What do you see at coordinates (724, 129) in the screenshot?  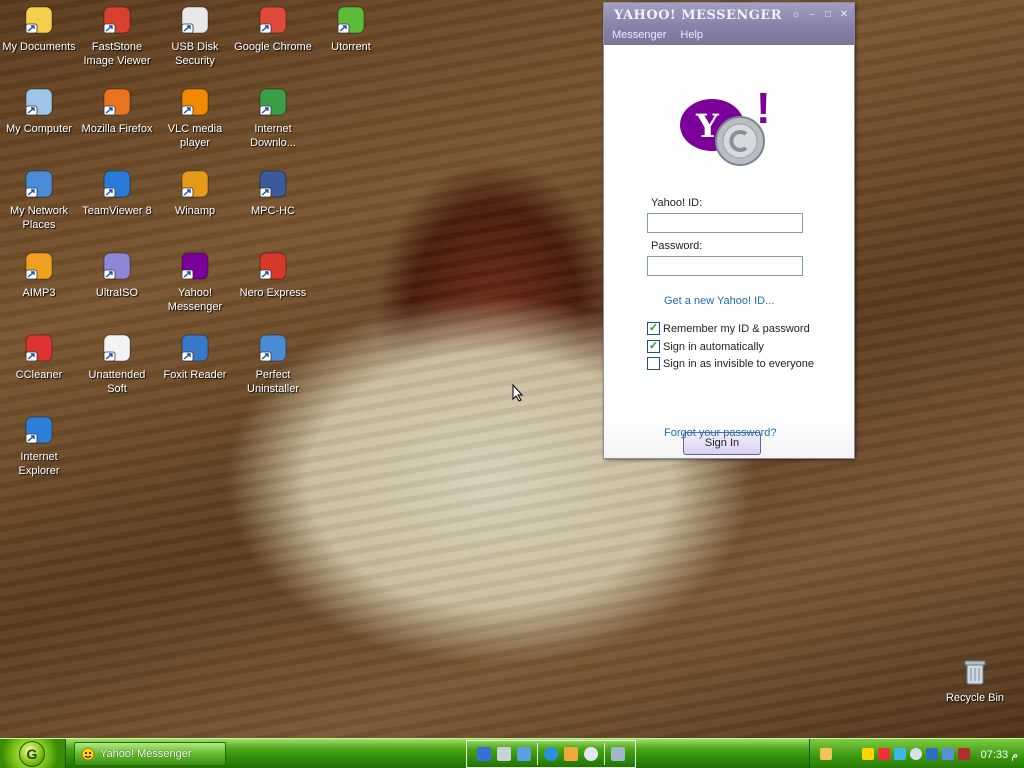 I see `yahoo-logo: Y !` at bounding box center [724, 129].